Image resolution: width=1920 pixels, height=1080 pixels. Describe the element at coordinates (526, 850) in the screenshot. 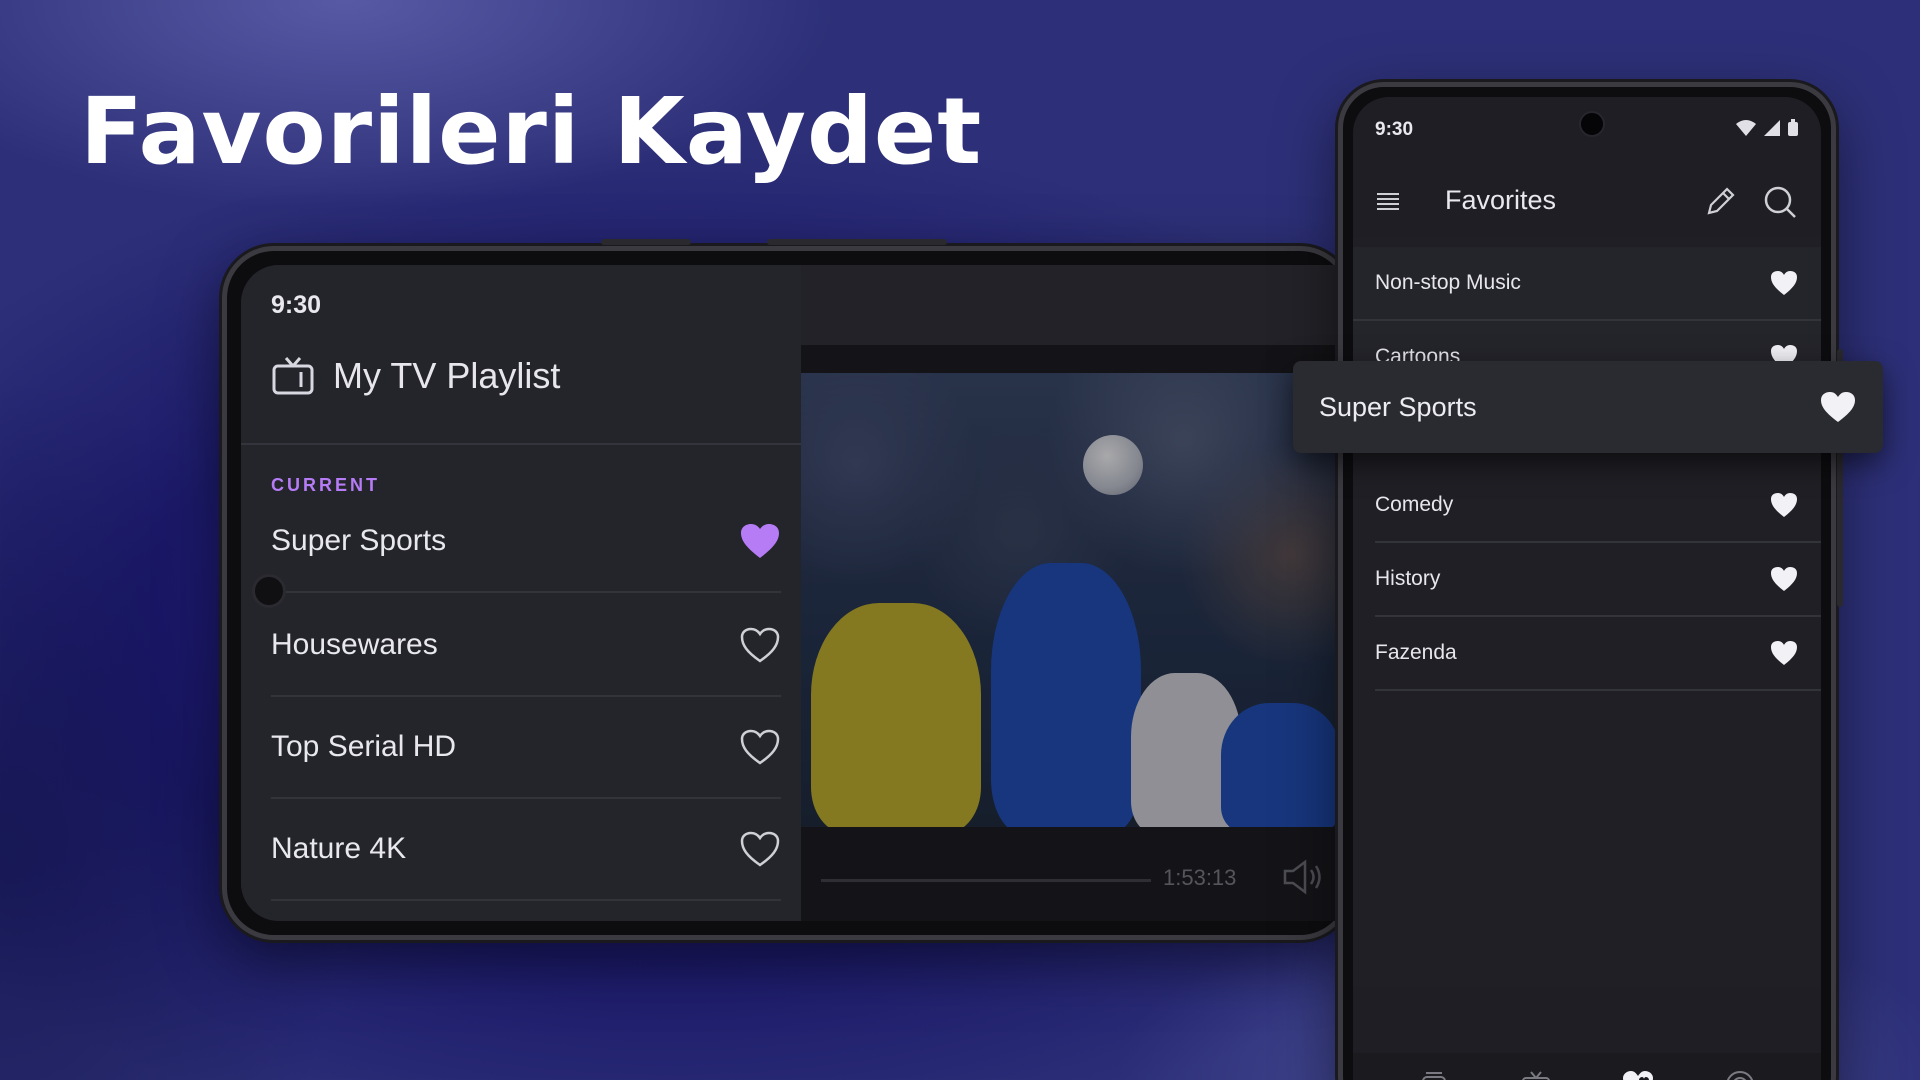

I see `channel-row: Nature 4K` at that location.